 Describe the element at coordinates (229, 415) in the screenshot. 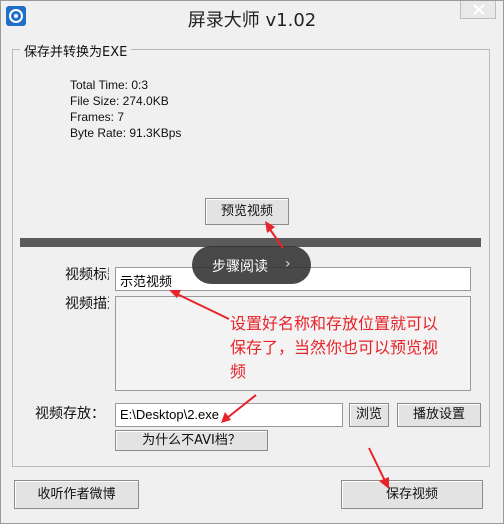

I see `video-location-input: E:\Desktop\2.exe` at that location.